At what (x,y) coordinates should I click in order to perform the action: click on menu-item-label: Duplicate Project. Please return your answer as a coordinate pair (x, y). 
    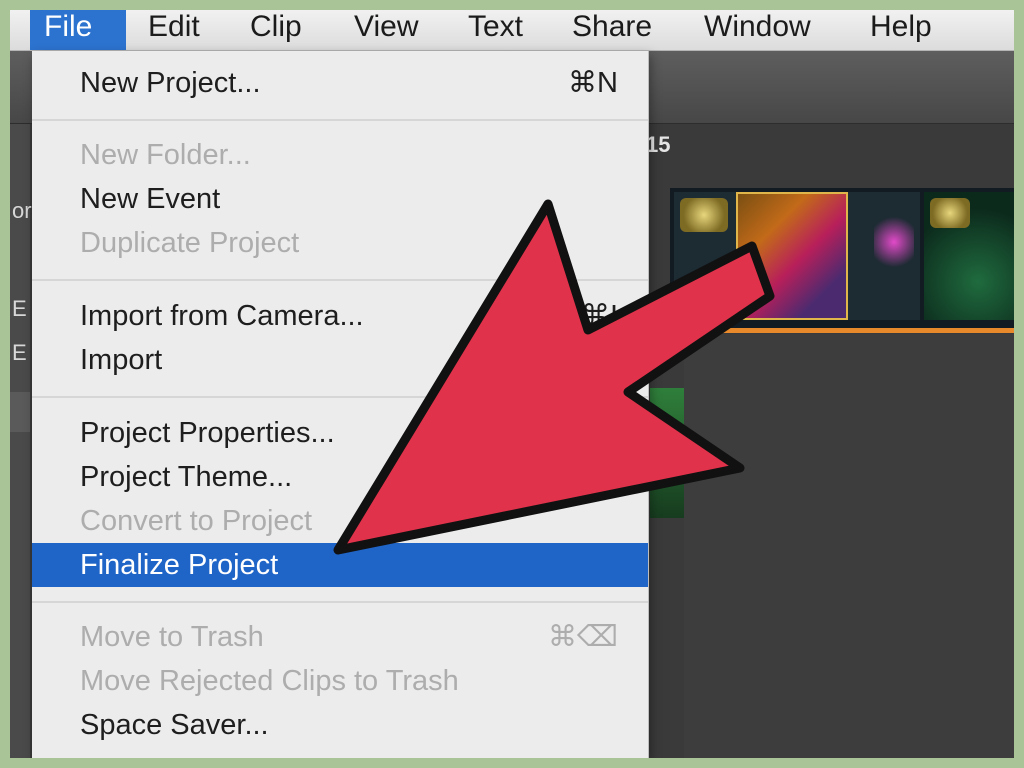
    Looking at the image, I should click on (190, 243).